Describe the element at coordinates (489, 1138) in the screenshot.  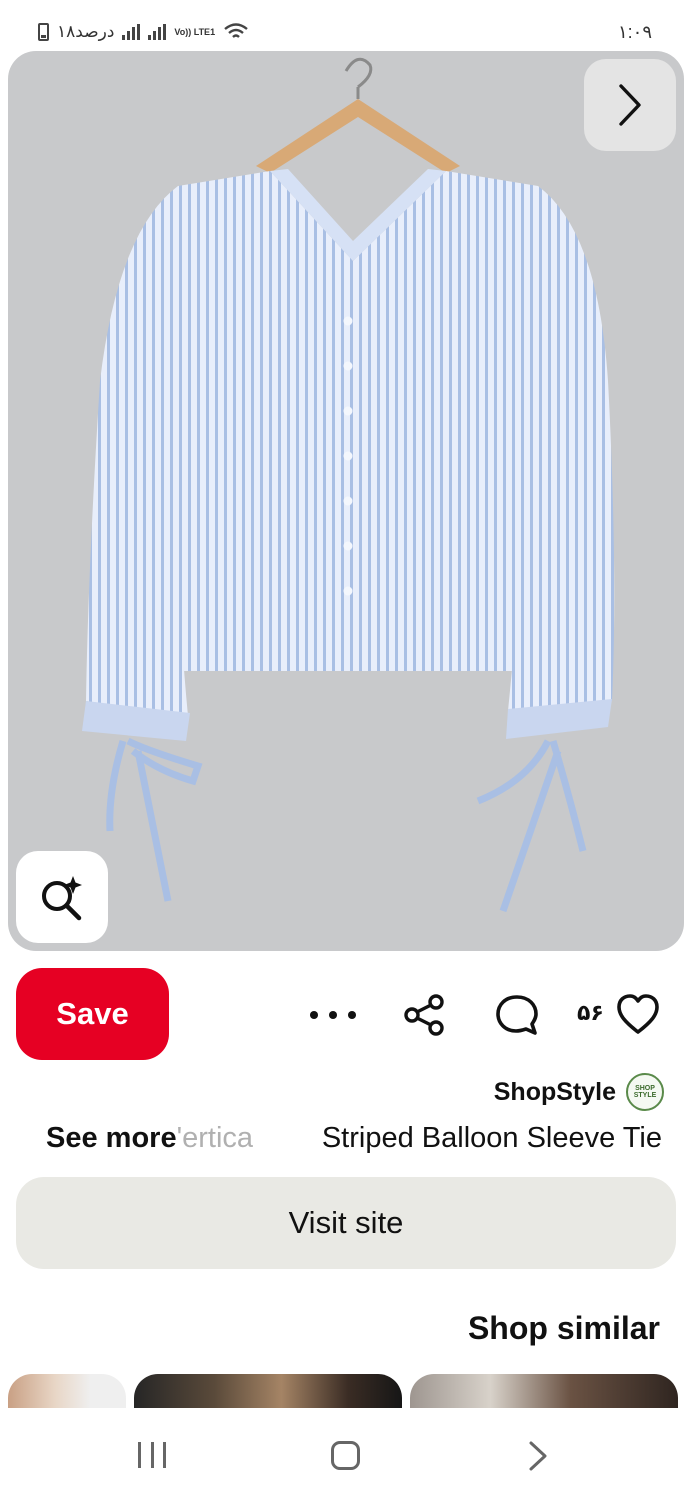
I see `pin-title: Striped Balloon Sleeve Tie` at that location.